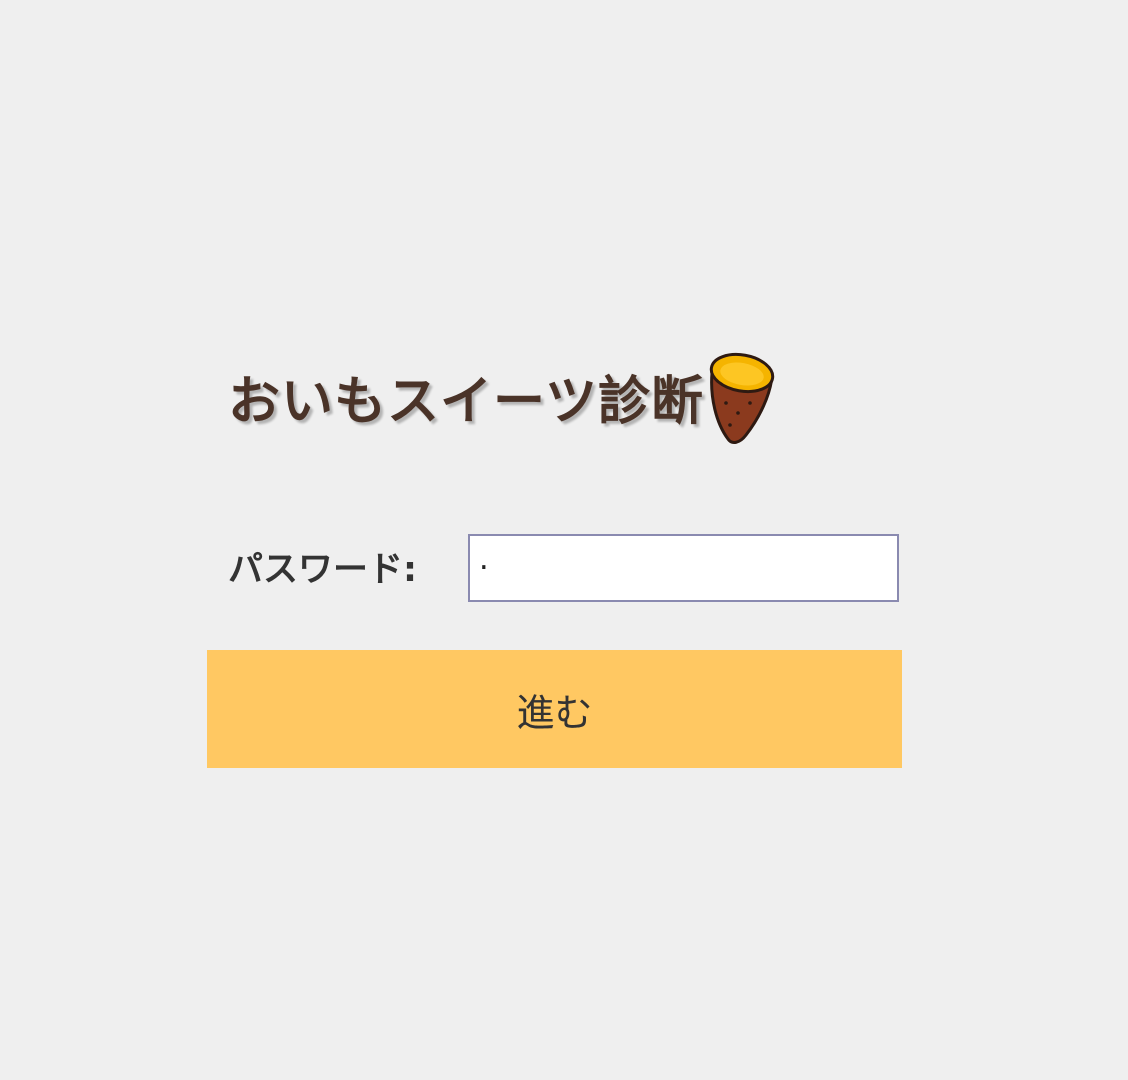 This screenshot has height=1080, width=1128. Describe the element at coordinates (554, 709) in the screenshot. I see `submit-button: 進む` at that location.